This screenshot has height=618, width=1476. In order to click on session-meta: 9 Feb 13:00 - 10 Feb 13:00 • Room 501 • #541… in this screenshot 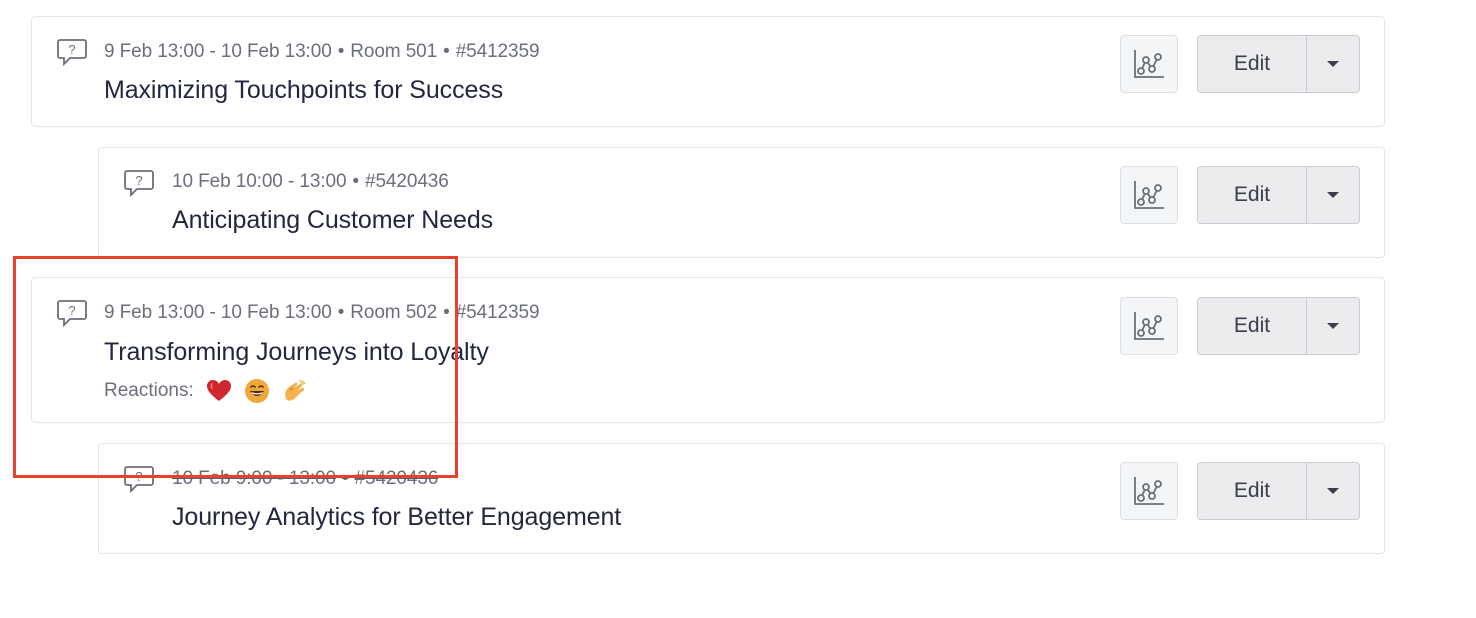, I will do `click(322, 52)`.